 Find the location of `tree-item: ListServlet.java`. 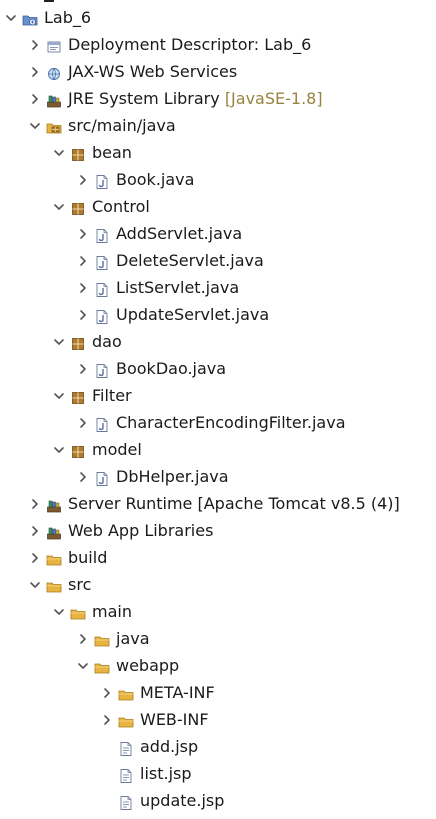

tree-item: ListServlet.java is located at coordinates (218, 287).